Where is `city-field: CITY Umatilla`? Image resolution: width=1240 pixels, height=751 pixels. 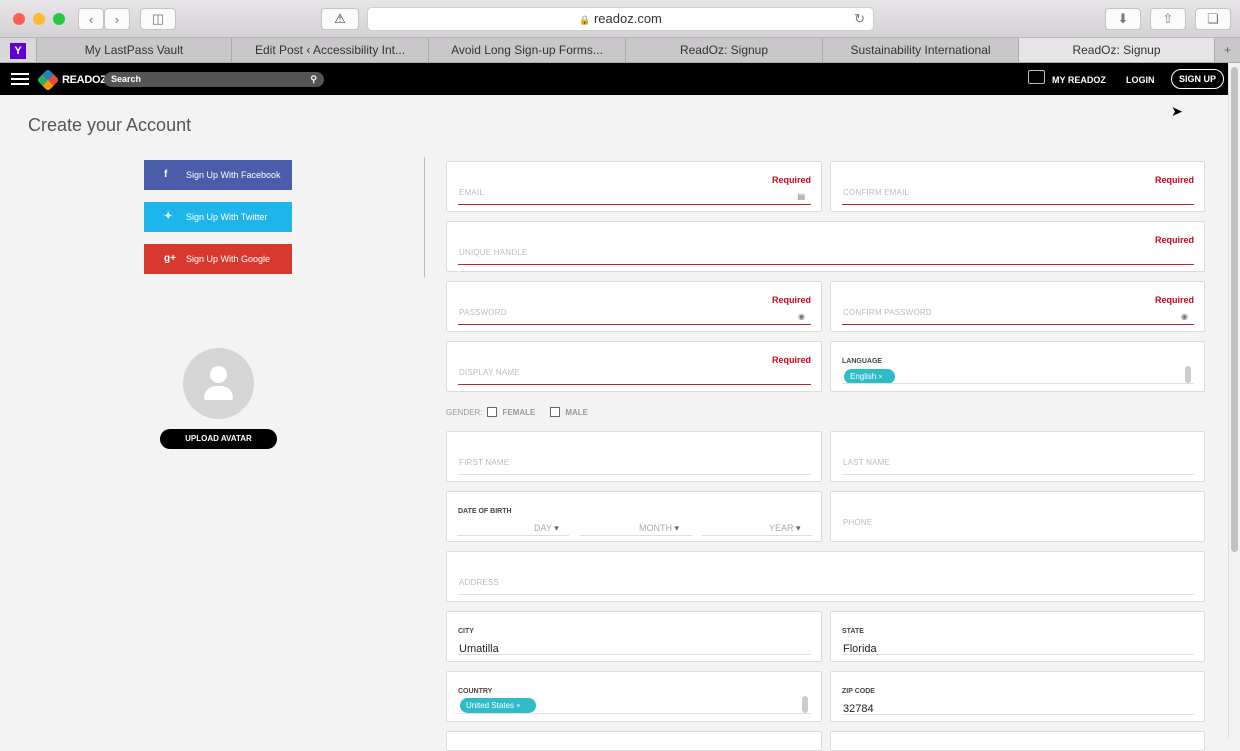
city-field: CITY Umatilla is located at coordinates (634, 636).